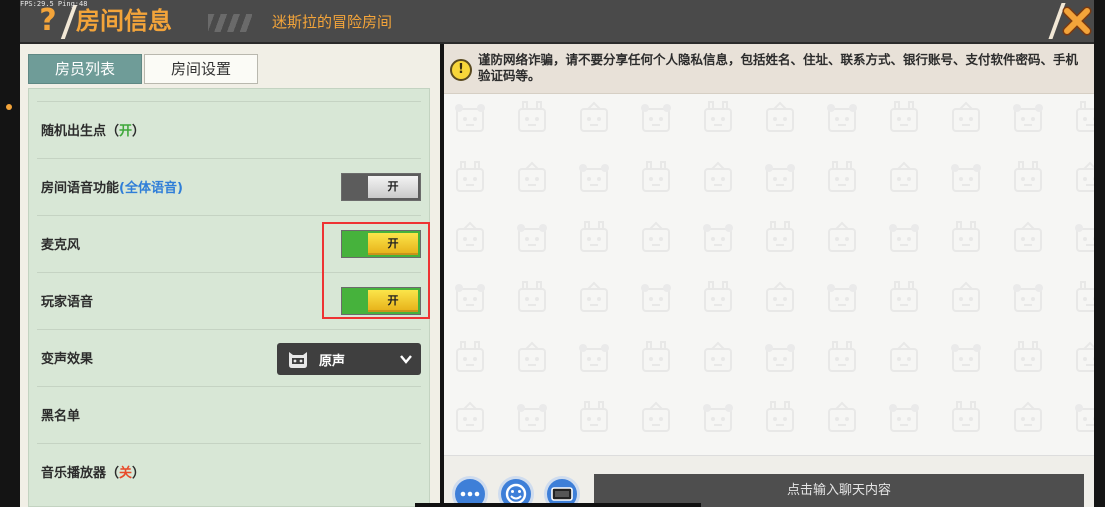 The image size is (1105, 507). I want to click on tab-member-list: 房员列表, so click(85, 69).